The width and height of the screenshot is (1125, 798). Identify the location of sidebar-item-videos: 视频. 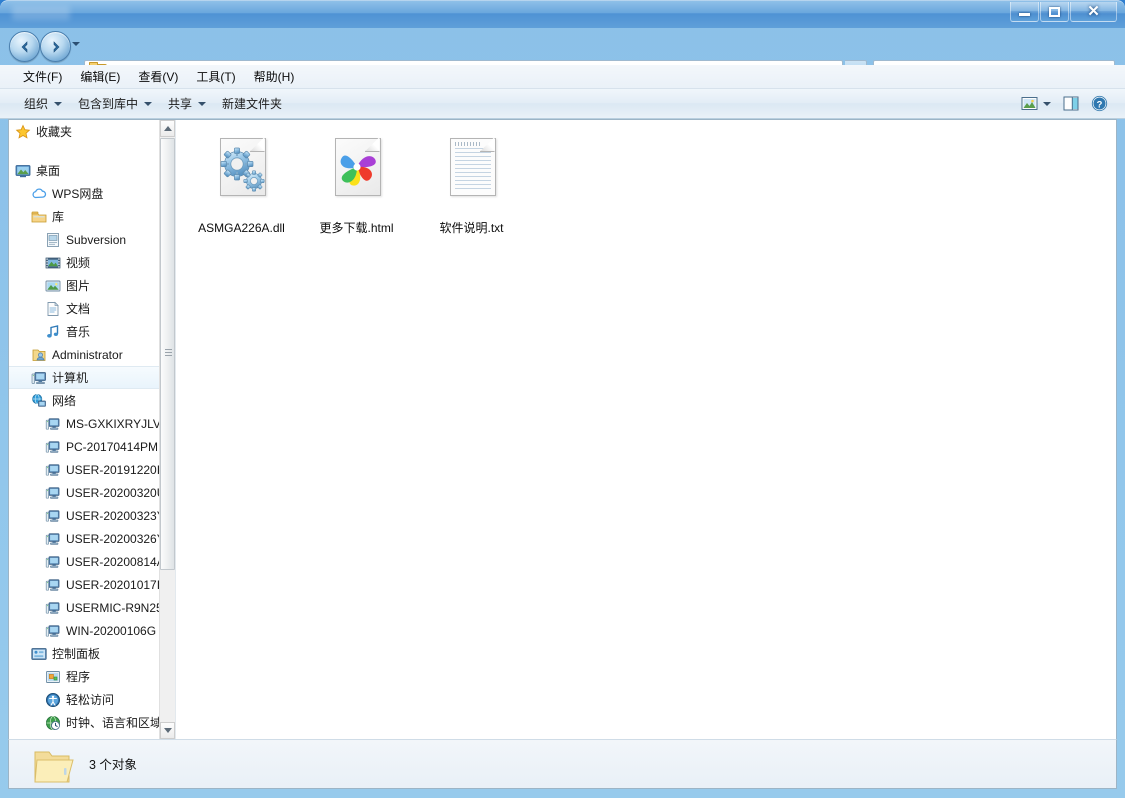
(84, 262).